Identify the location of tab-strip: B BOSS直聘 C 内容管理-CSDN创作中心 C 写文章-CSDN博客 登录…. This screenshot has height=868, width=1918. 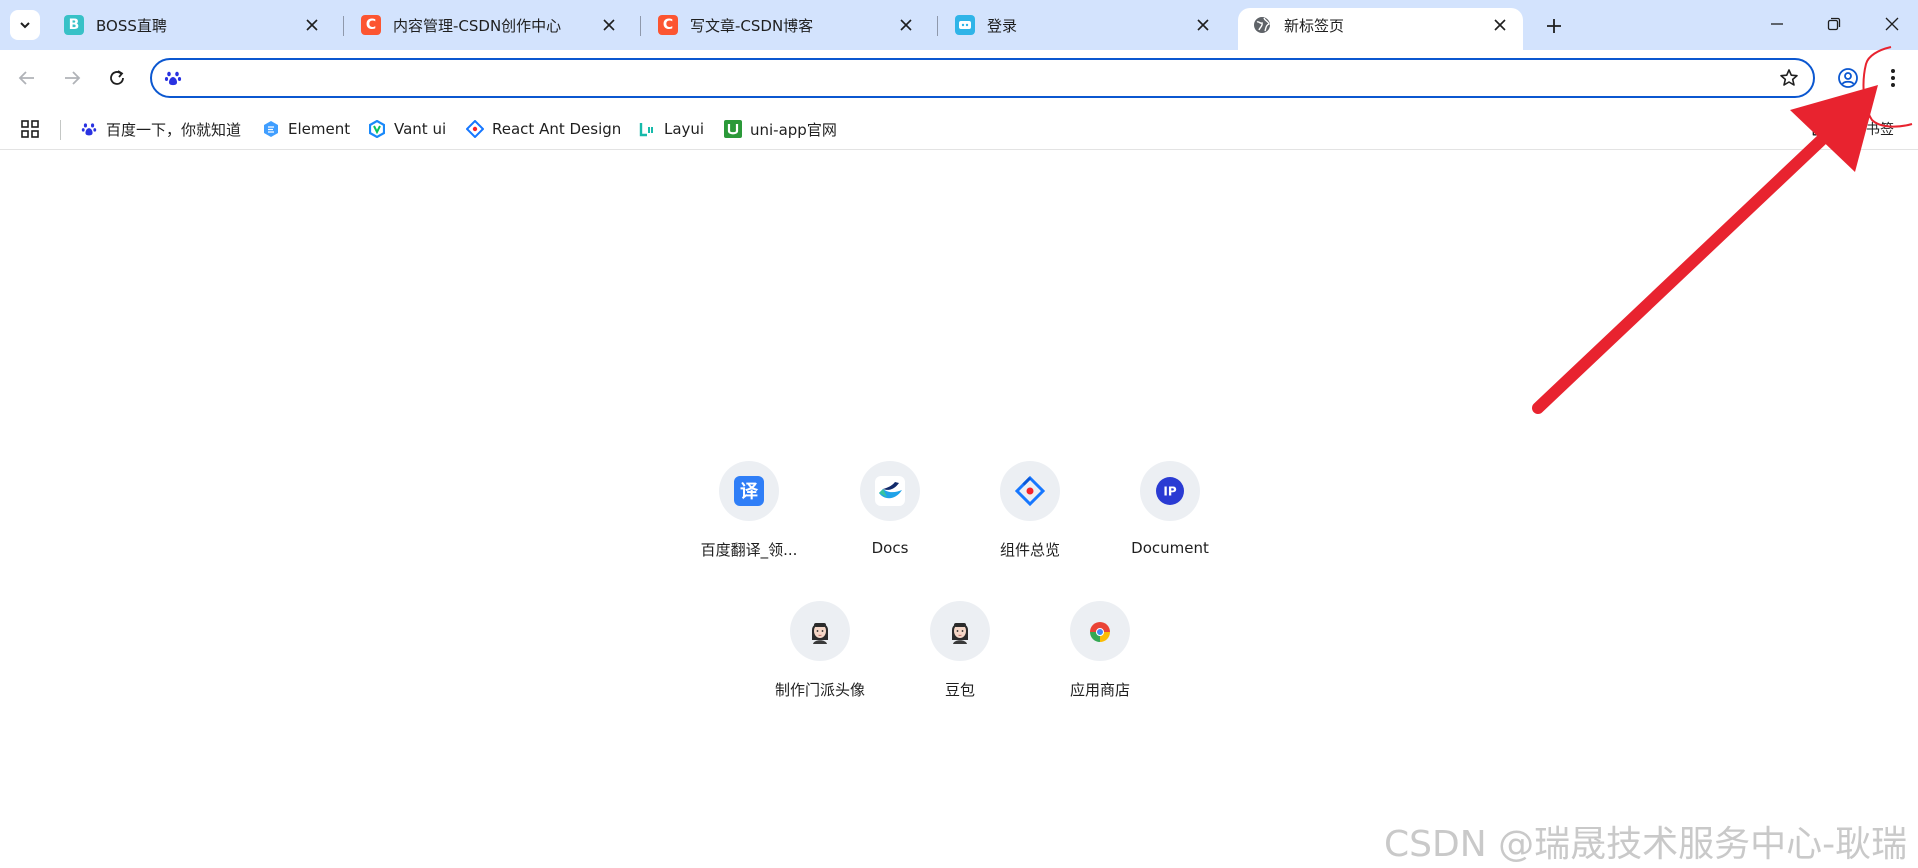
(959, 25).